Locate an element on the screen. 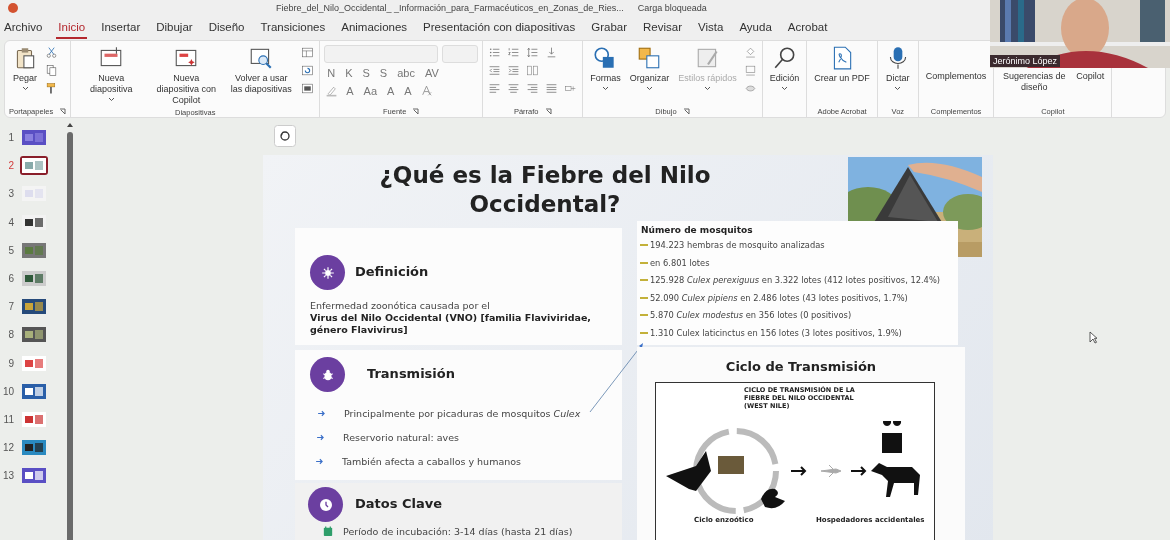 The image size is (1170, 540). sun-icon is located at coordinates (327, 272).